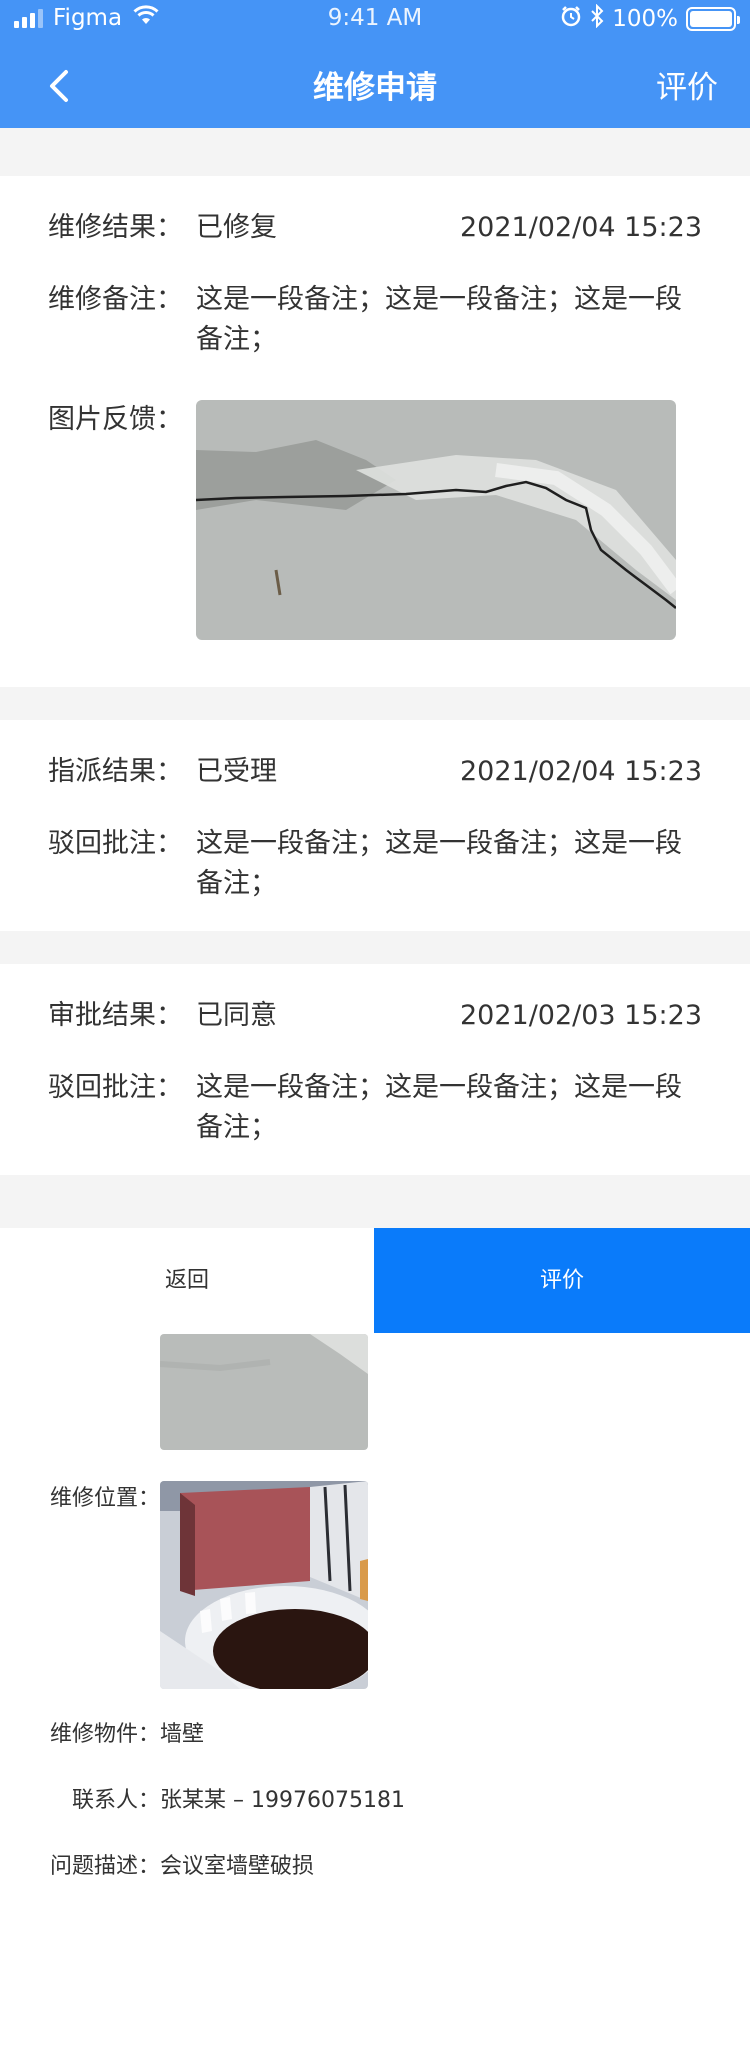  Describe the element at coordinates (115, 299) in the screenshot. I see `repair-note-label: 维修备注：` at that location.